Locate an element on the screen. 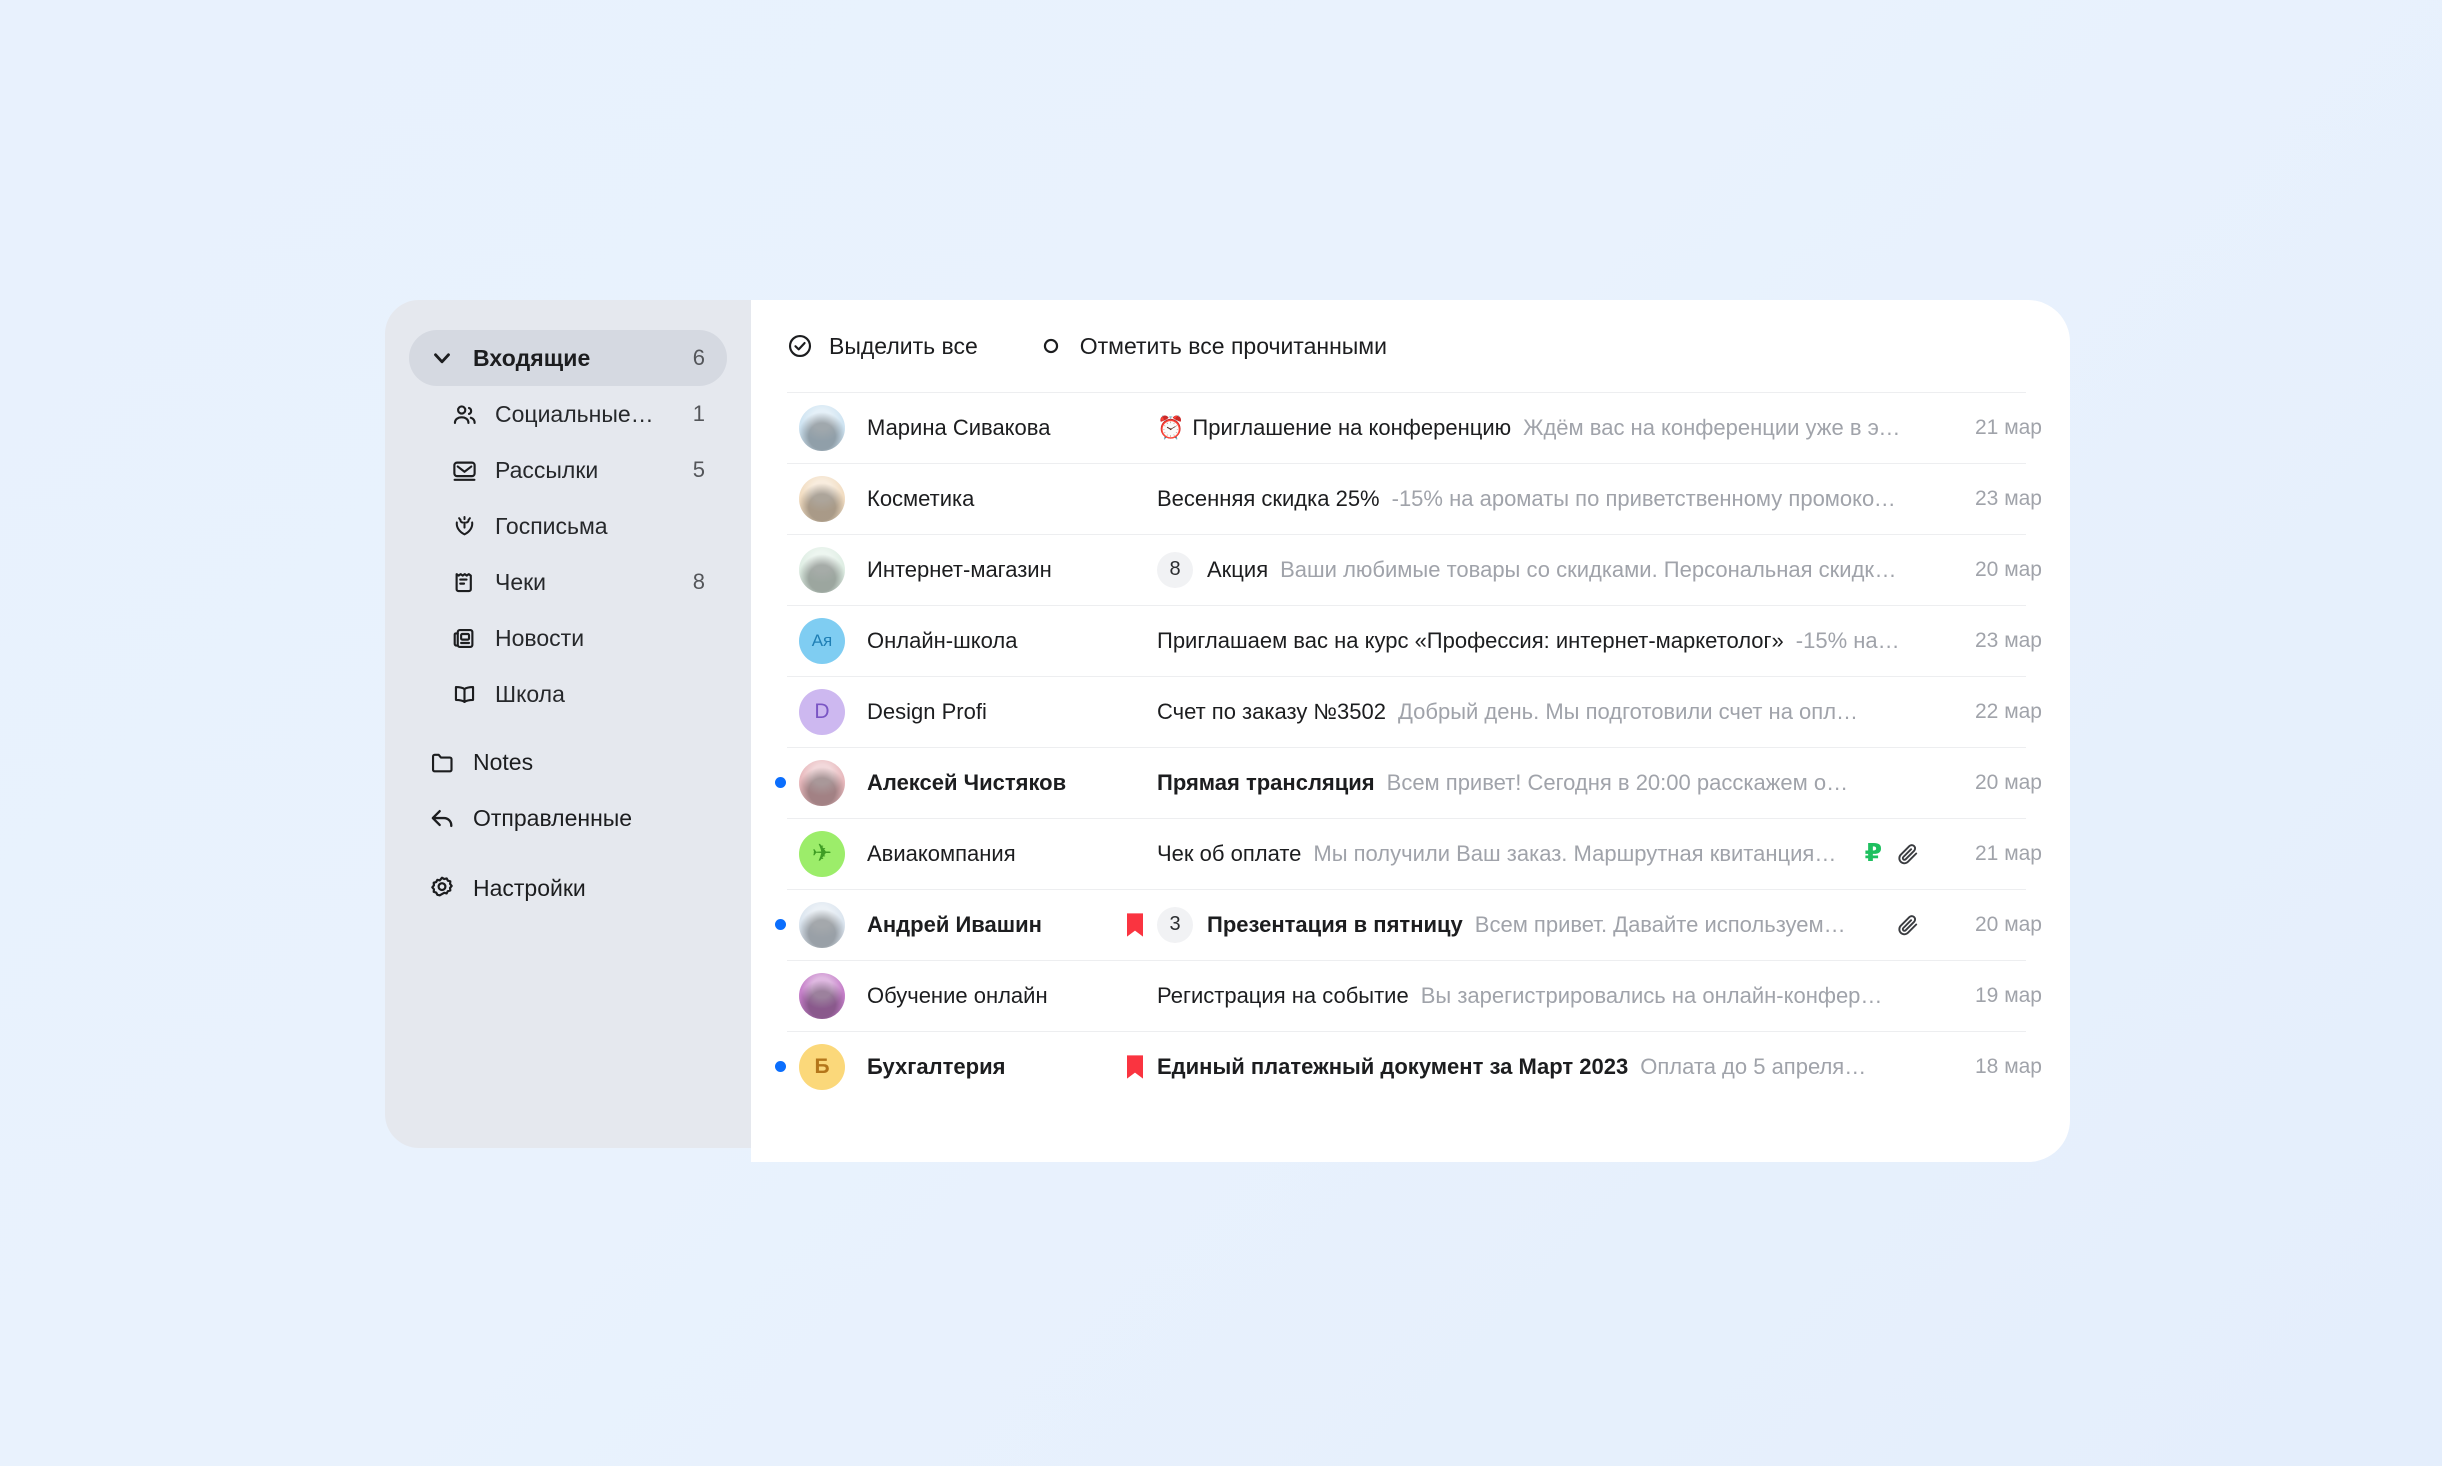  avatar-glyph: Aя is located at coordinates (822, 640).